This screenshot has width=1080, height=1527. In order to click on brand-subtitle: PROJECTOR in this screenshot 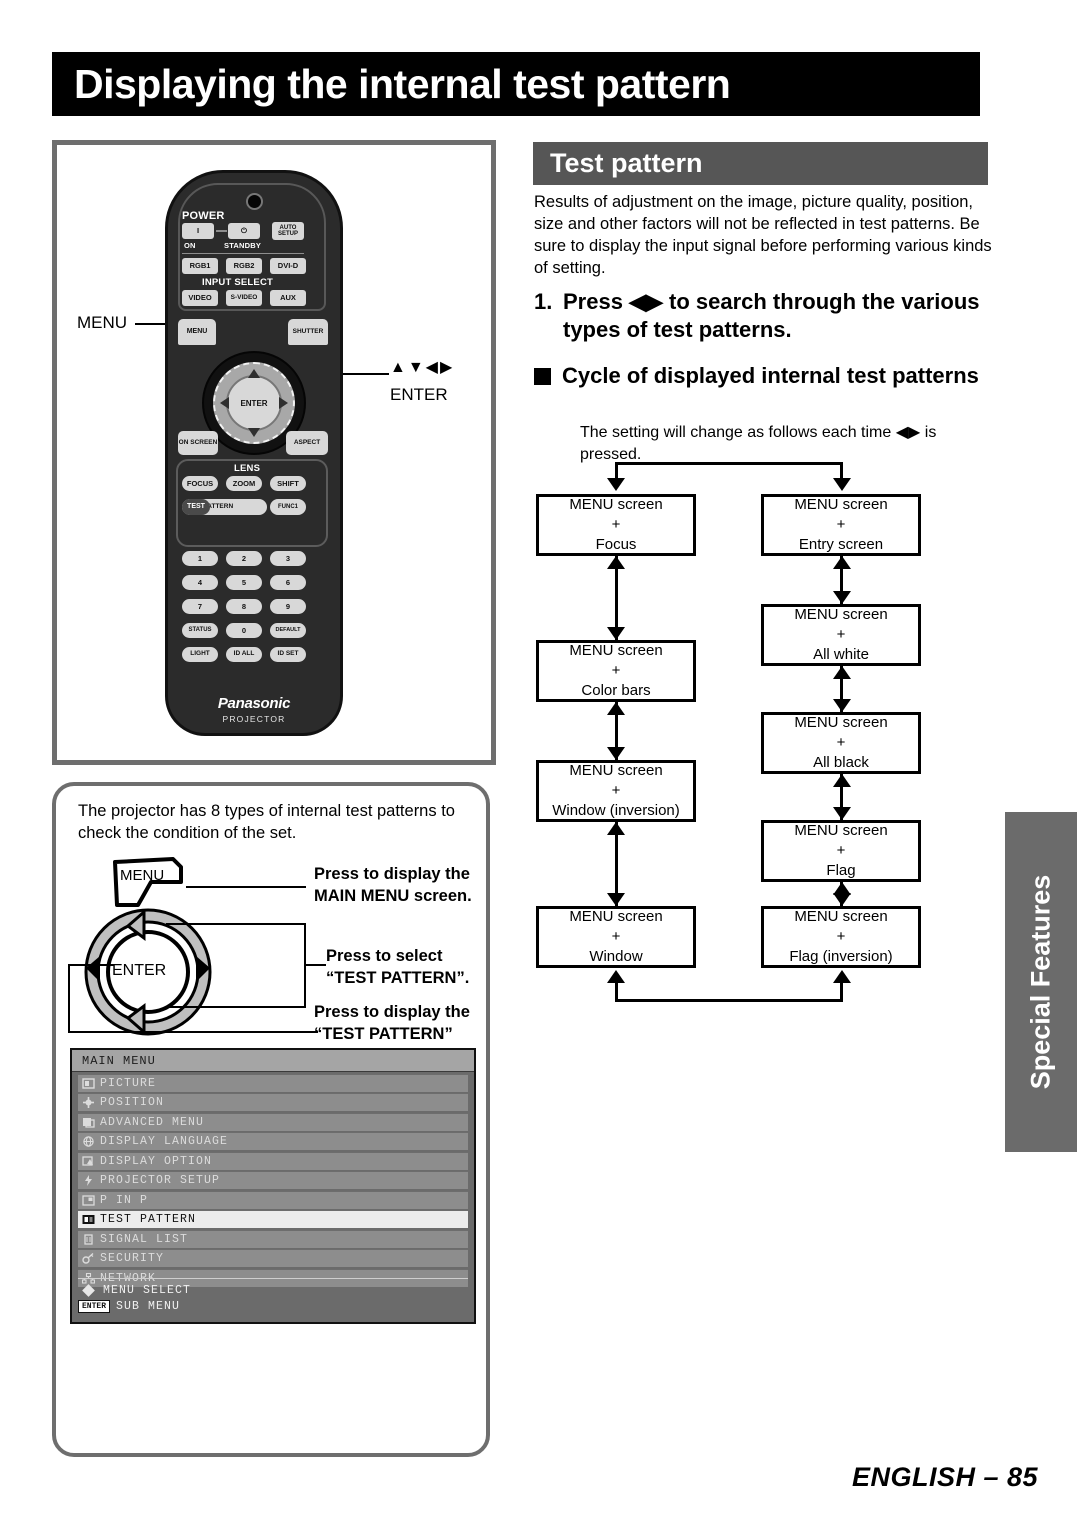, I will do `click(254, 719)`.